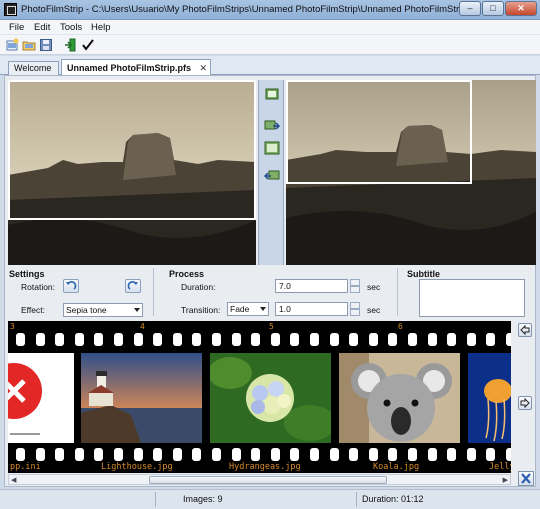  Describe the element at coordinates (71, 27) in the screenshot. I see `menu-tools: Tools` at that location.